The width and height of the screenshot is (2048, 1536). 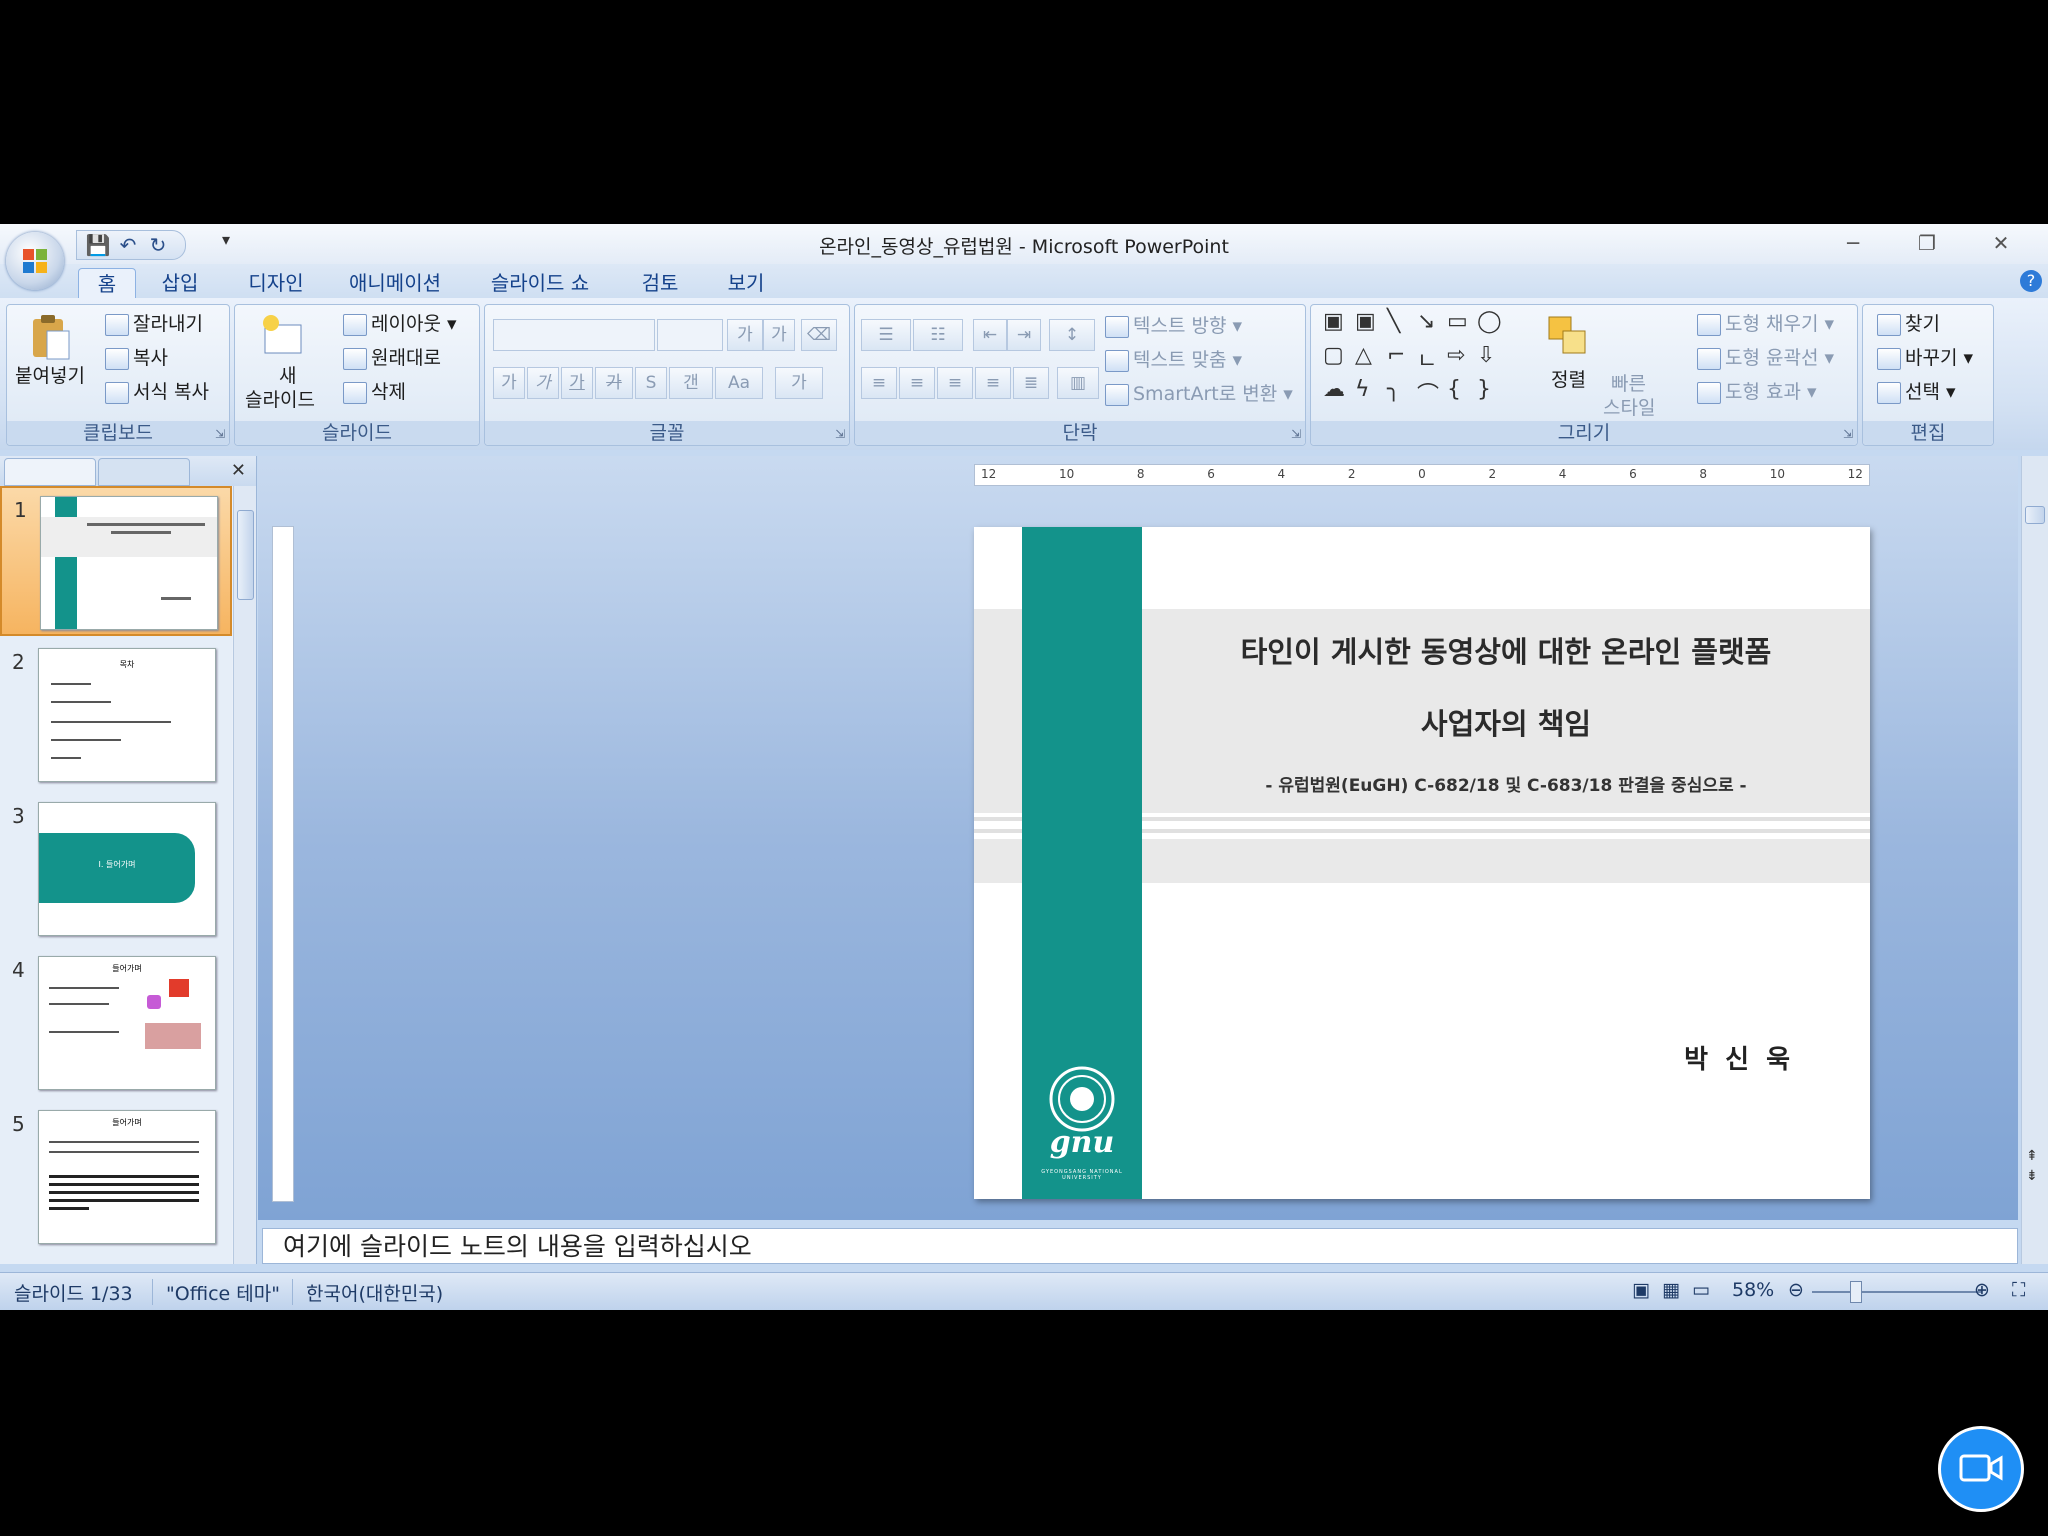 What do you see at coordinates (955, 383) in the screenshot?
I see `align-right-button: ≡` at bounding box center [955, 383].